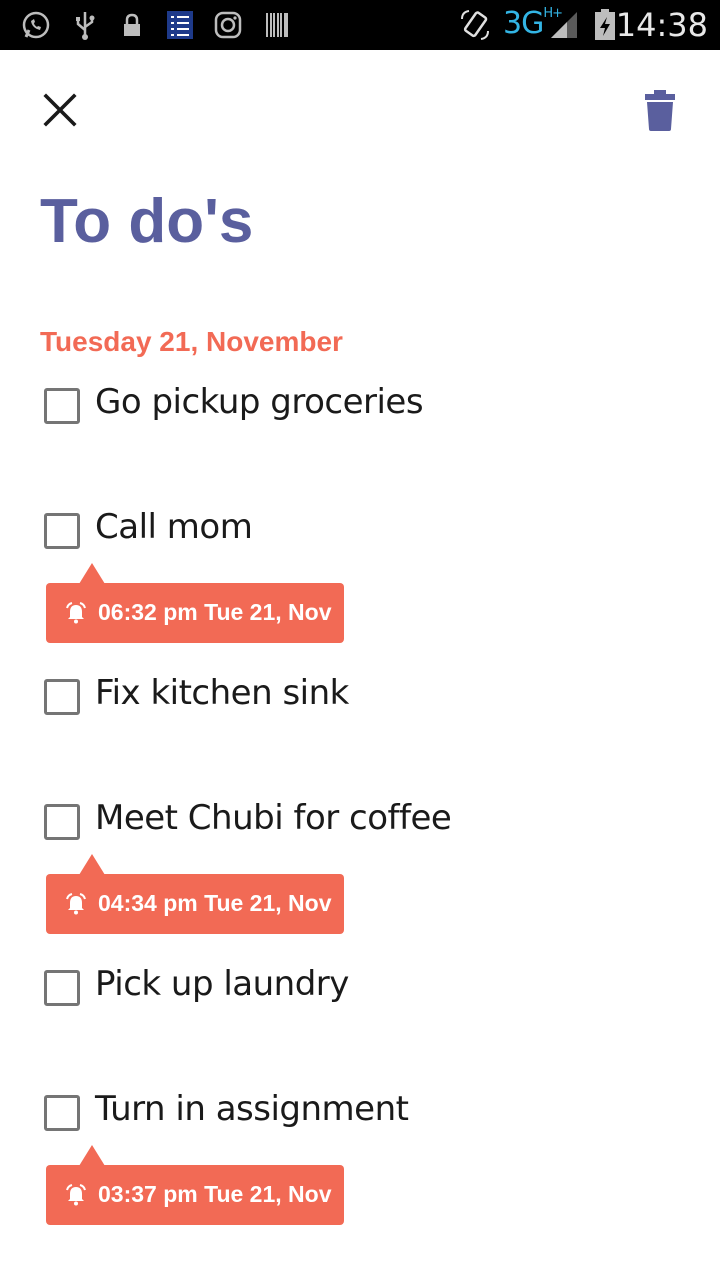 The height and width of the screenshot is (1280, 720). I want to click on delete-button, so click(660, 110).